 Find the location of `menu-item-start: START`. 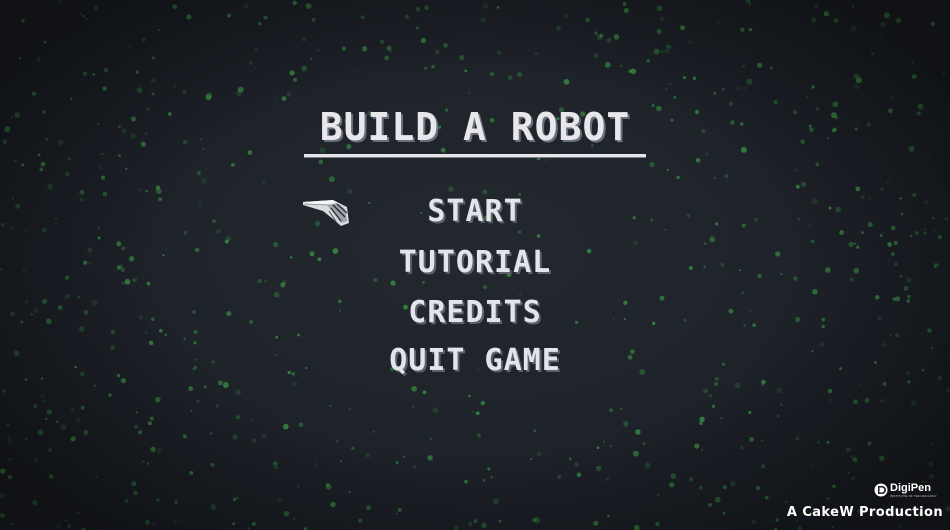

menu-item-start: START is located at coordinates (475, 212).